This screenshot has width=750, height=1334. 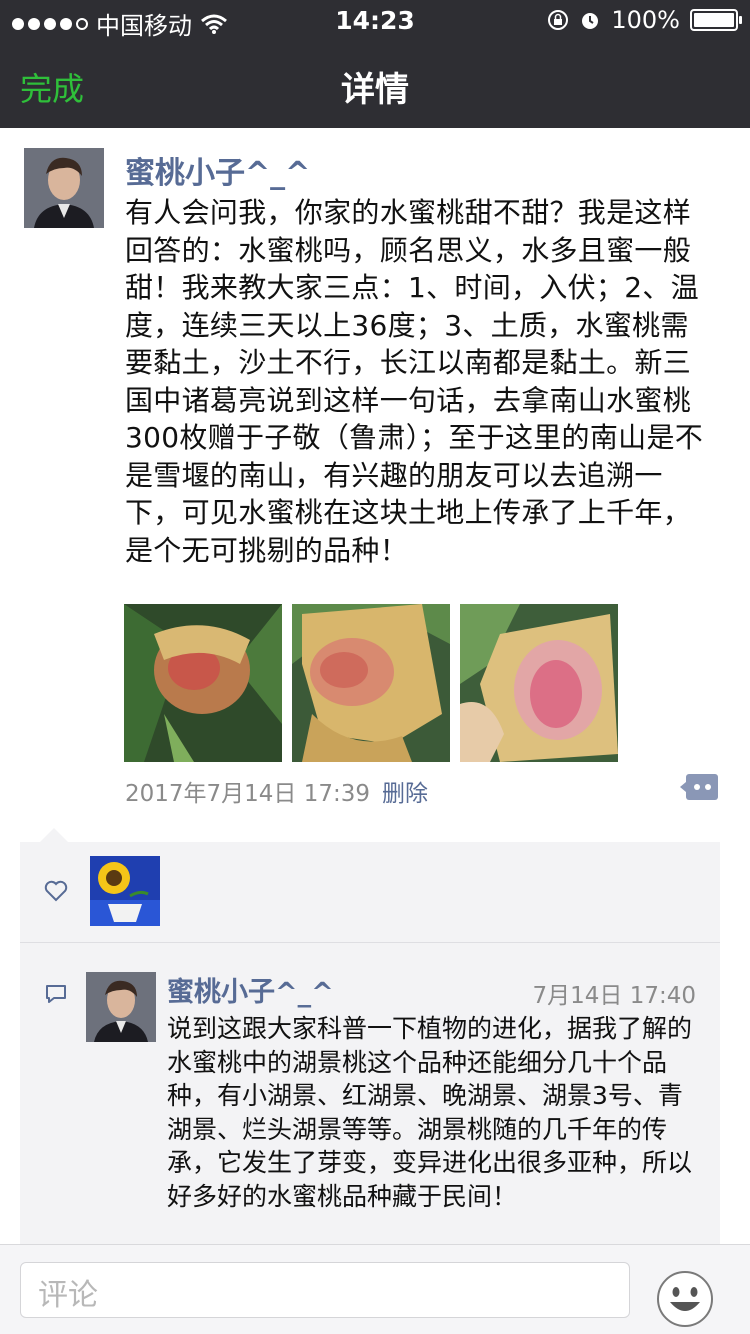 What do you see at coordinates (685, 1299) in the screenshot?
I see `emoji-icon` at bounding box center [685, 1299].